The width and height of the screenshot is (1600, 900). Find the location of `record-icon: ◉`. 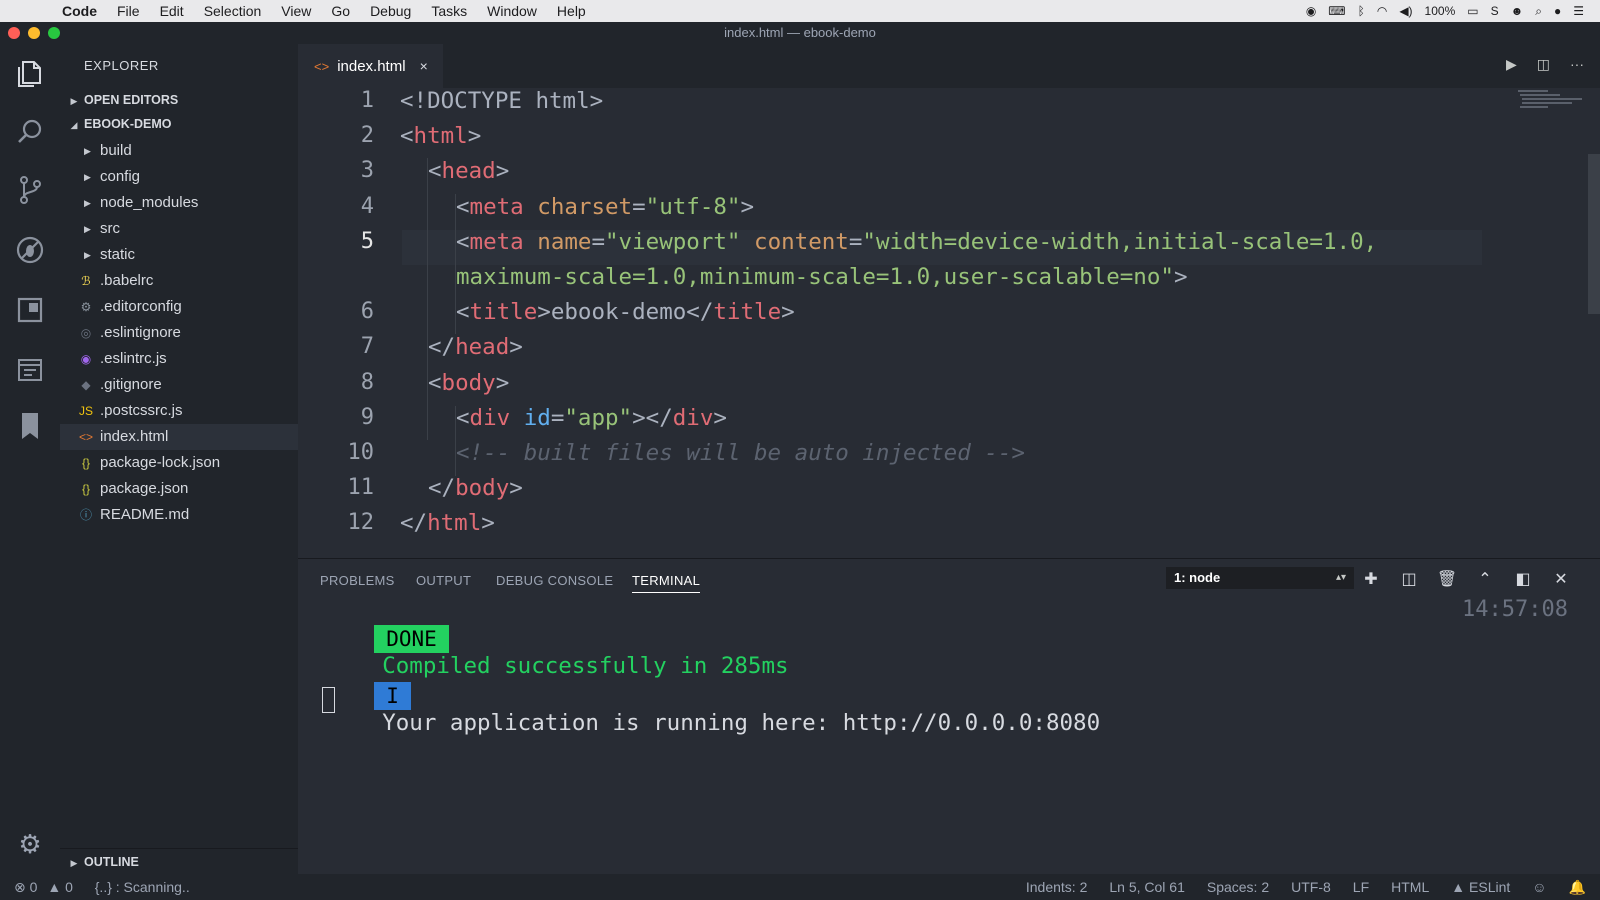

record-icon: ◉ is located at coordinates (1311, 11).